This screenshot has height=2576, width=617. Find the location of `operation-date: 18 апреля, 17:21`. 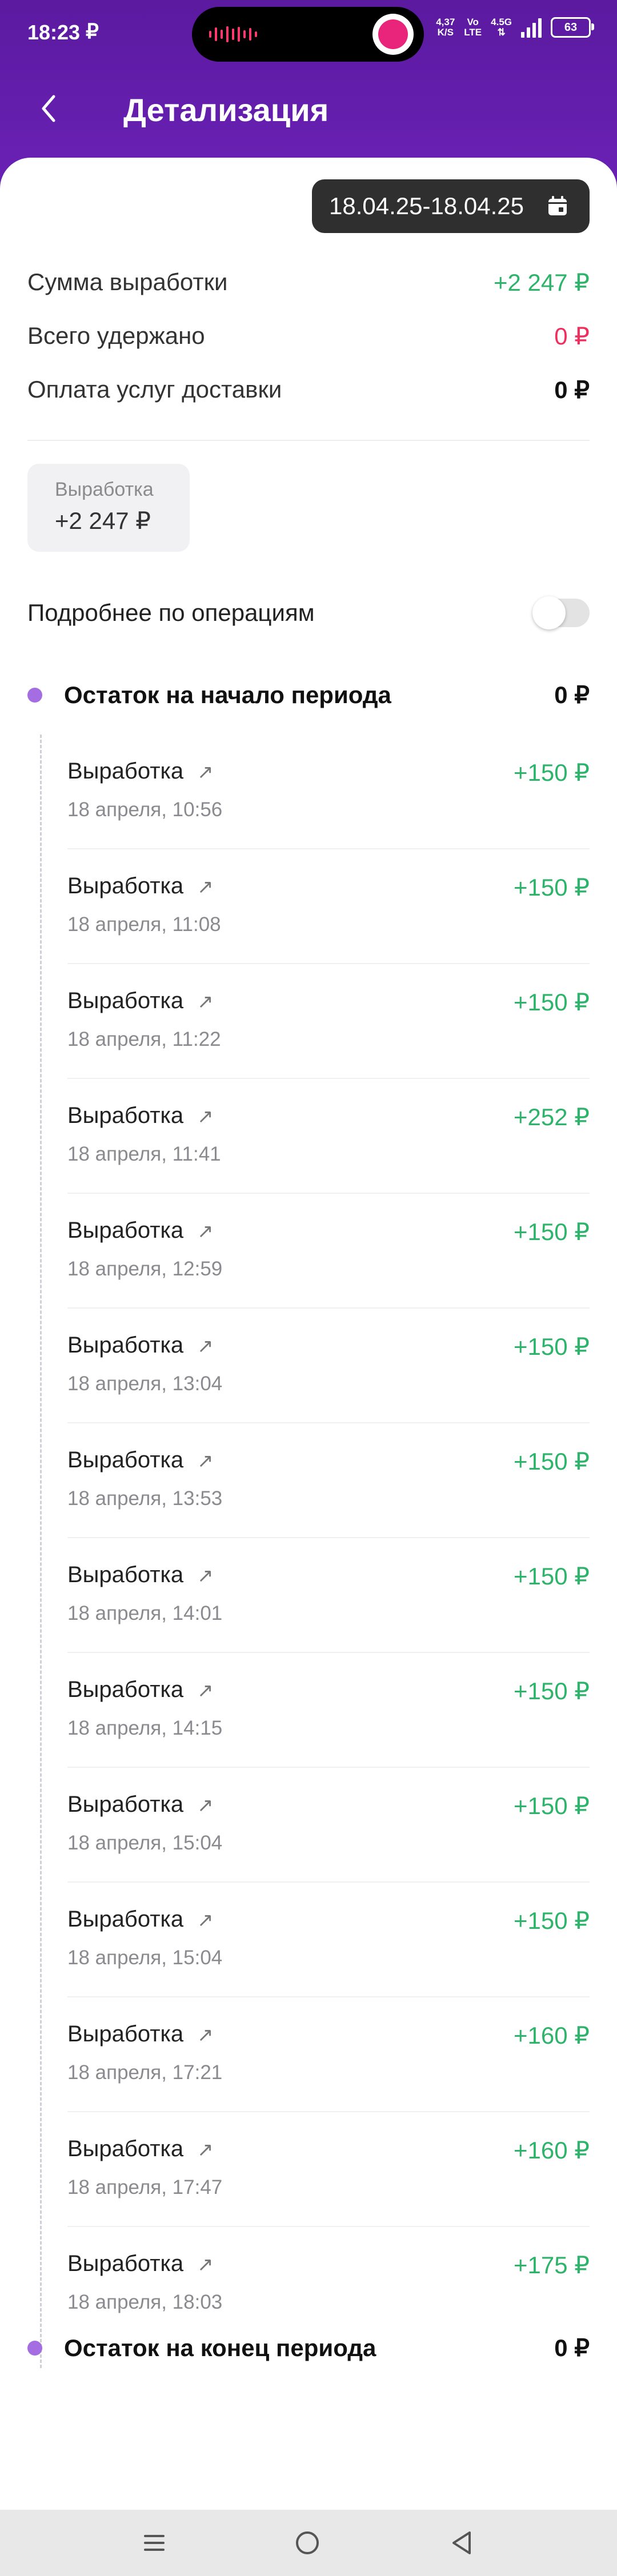

operation-date: 18 апреля, 17:21 is located at coordinates (145, 2072).